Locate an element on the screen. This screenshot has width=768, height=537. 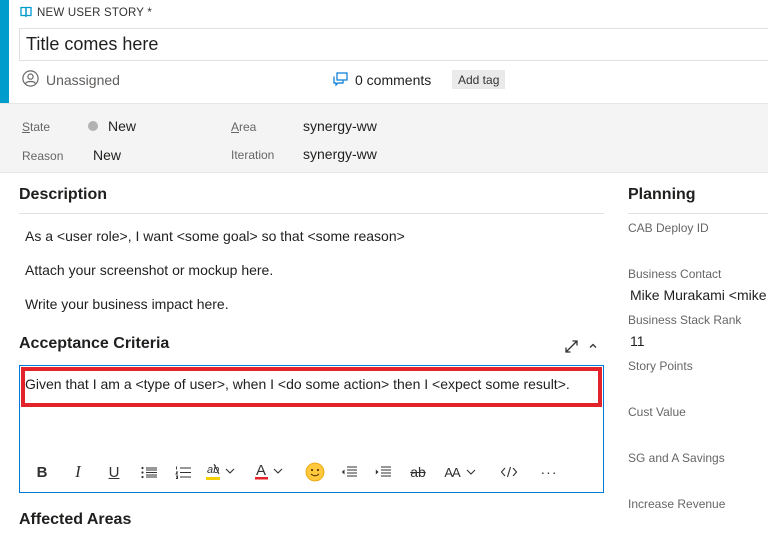
decrease-indent-icon is located at coordinates (349, 472).